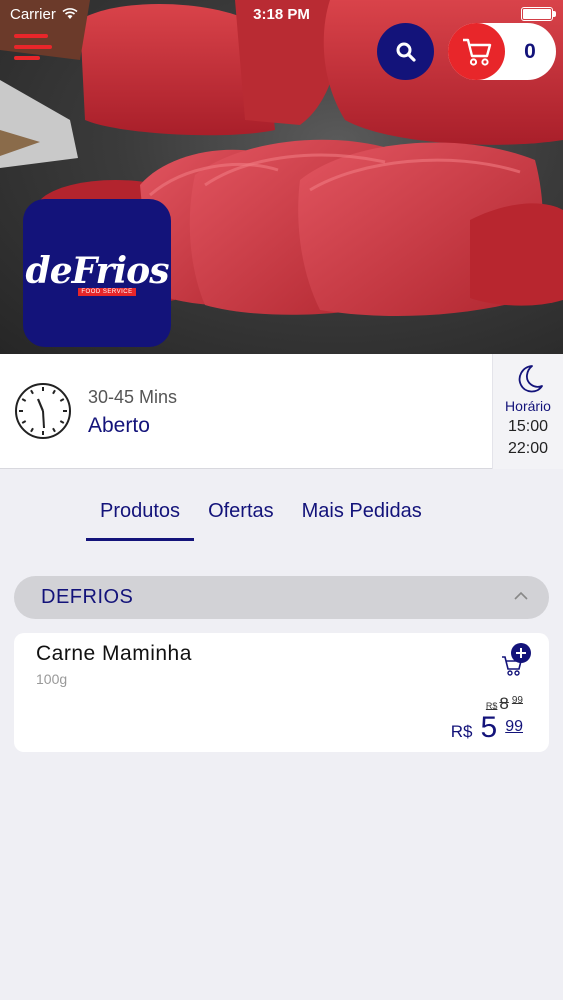  Describe the element at coordinates (33, 14) in the screenshot. I see `carrier-label: Carrier` at that location.